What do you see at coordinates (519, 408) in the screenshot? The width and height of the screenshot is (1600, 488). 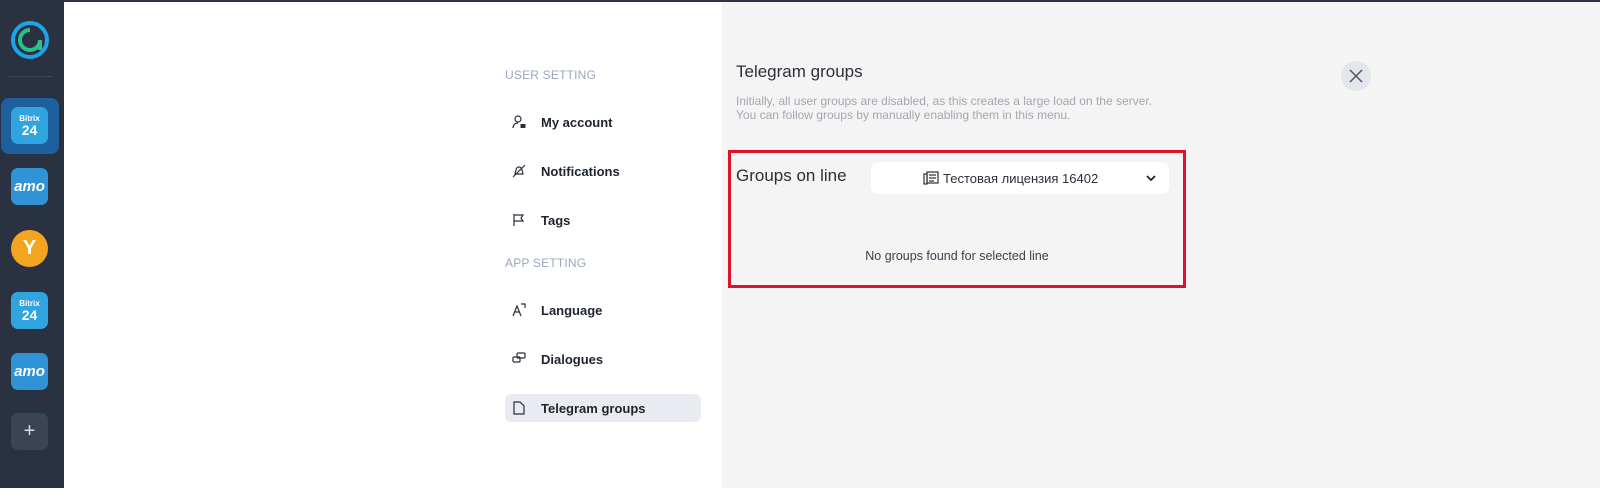 I see `document-icon` at bounding box center [519, 408].